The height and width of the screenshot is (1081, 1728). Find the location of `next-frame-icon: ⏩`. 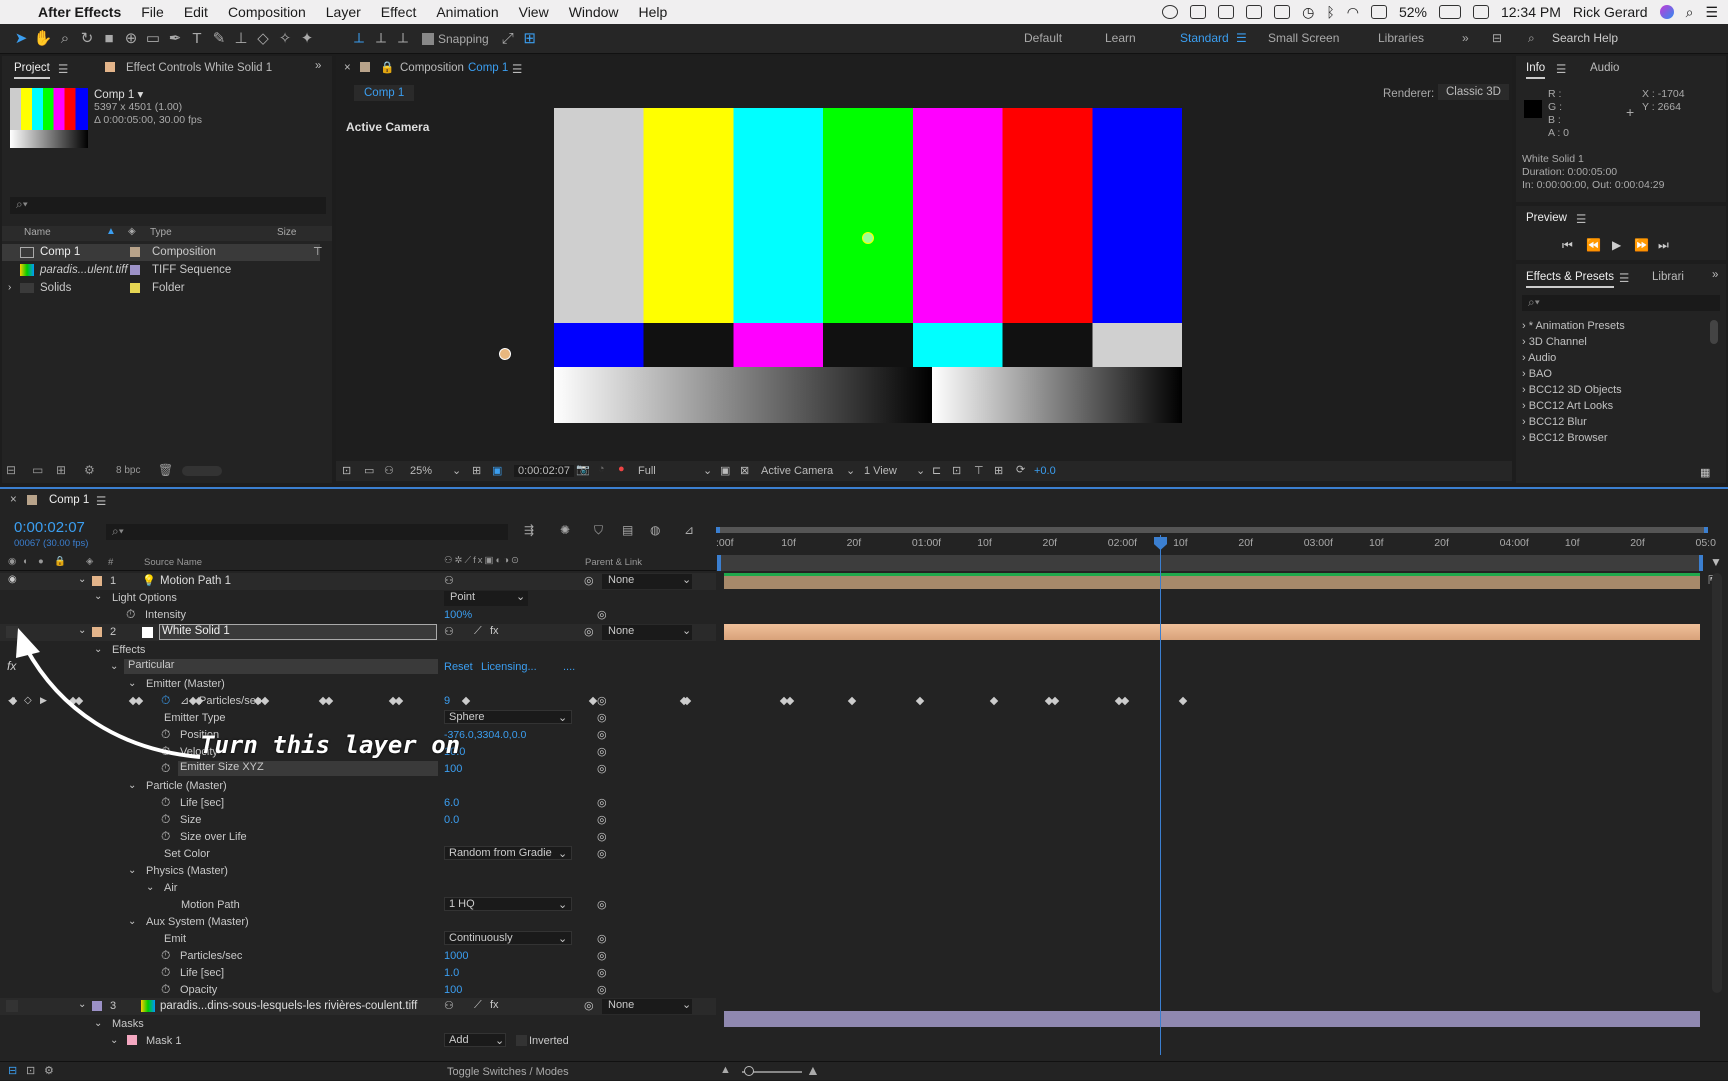

next-frame-icon: ⏩ is located at coordinates (1641, 245).